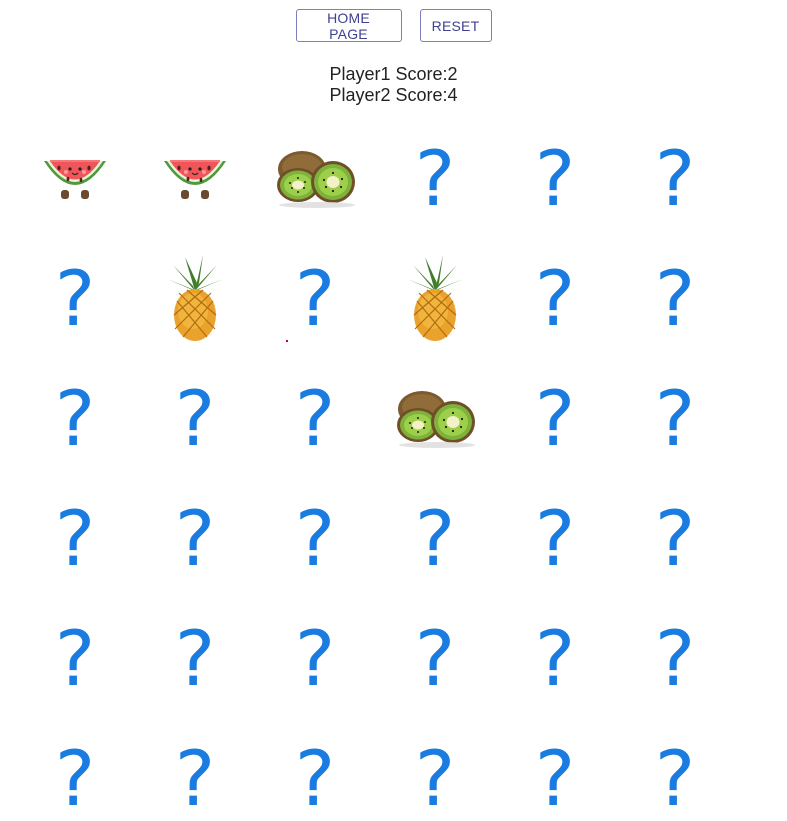  What do you see at coordinates (455, 25) in the screenshot?
I see `reset-button: RESET` at bounding box center [455, 25].